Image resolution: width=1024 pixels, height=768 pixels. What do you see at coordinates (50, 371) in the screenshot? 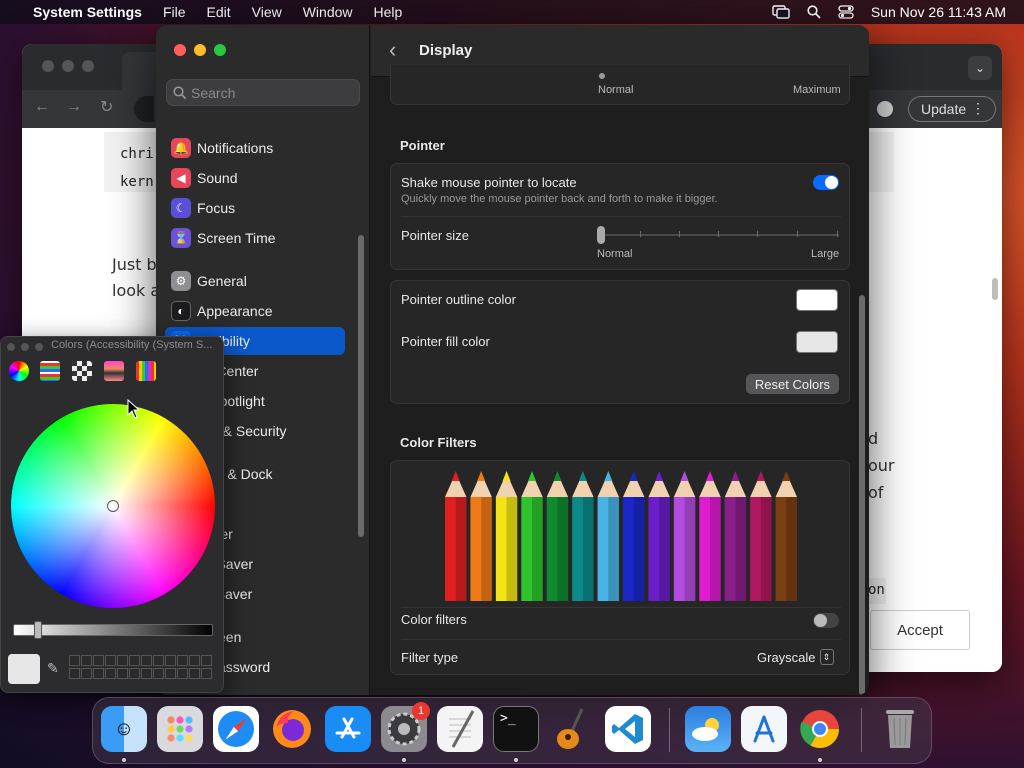
I see `color-sliders-tab-icon` at bounding box center [50, 371].